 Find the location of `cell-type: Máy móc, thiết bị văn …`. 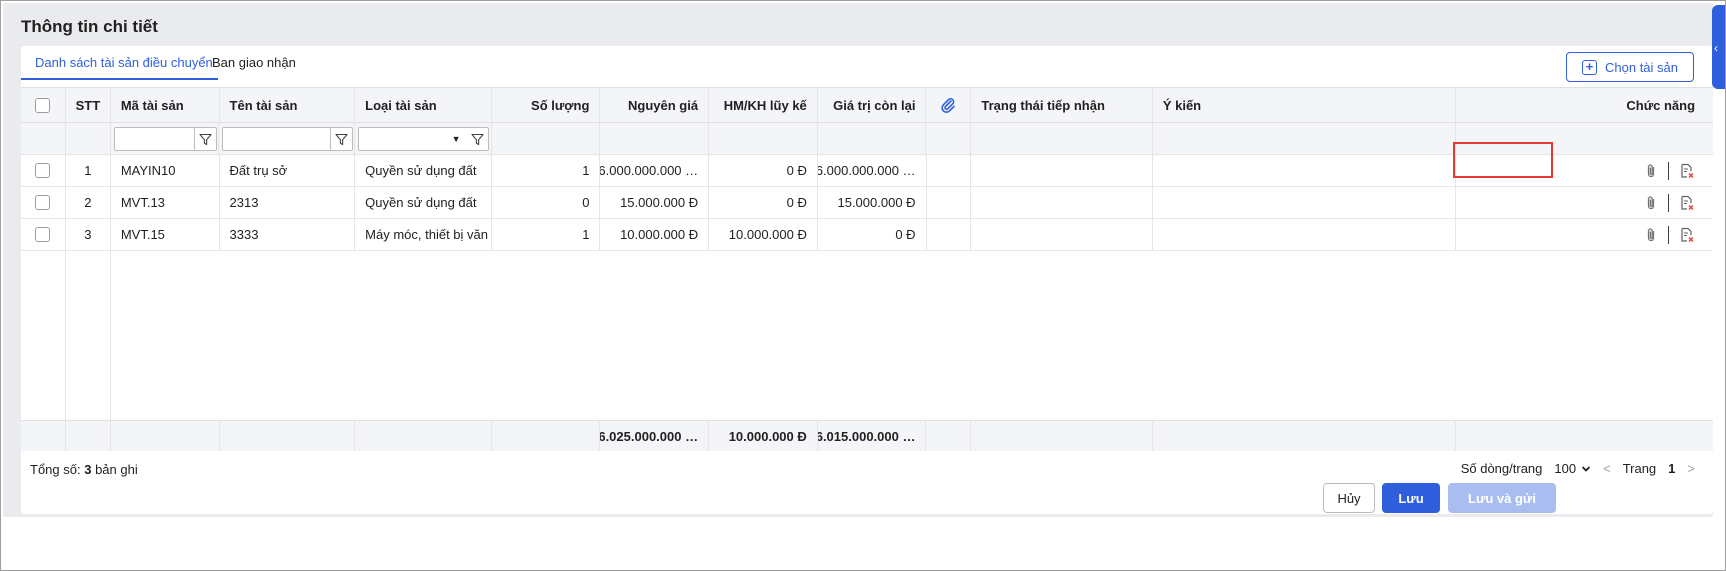

cell-type: Máy móc, thiết bị văn … is located at coordinates (423, 235).